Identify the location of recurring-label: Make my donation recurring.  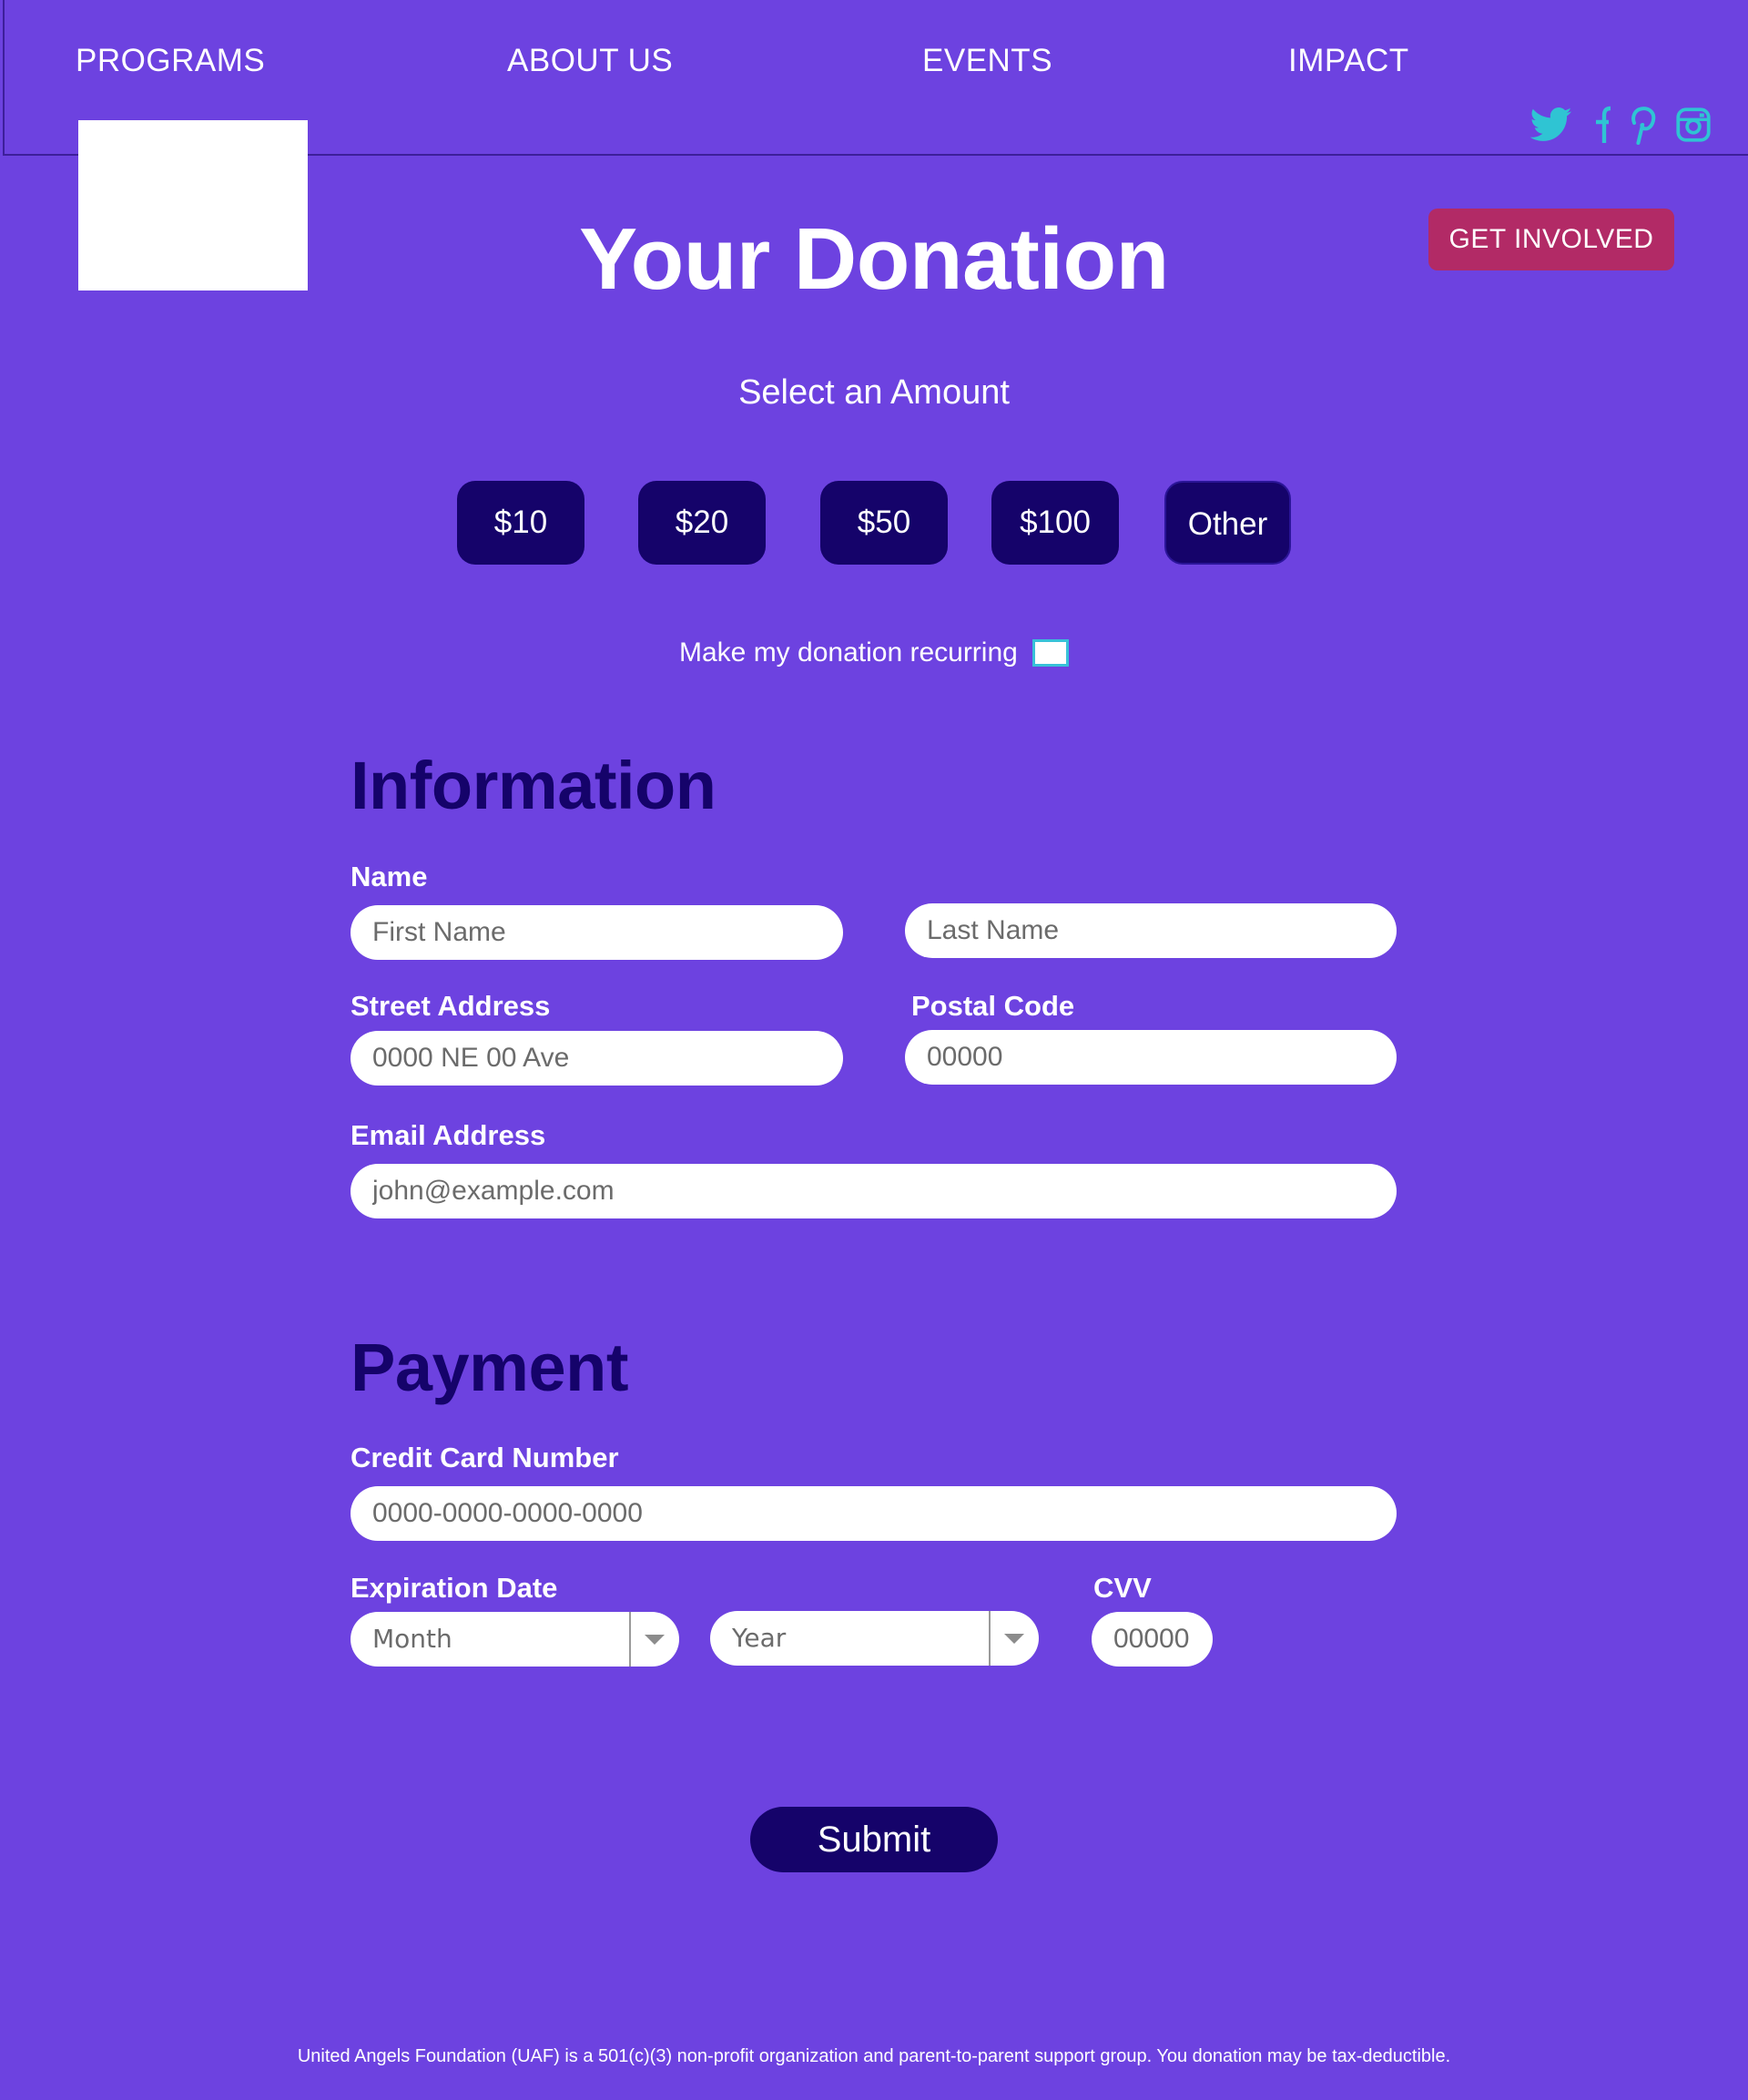
(848, 652).